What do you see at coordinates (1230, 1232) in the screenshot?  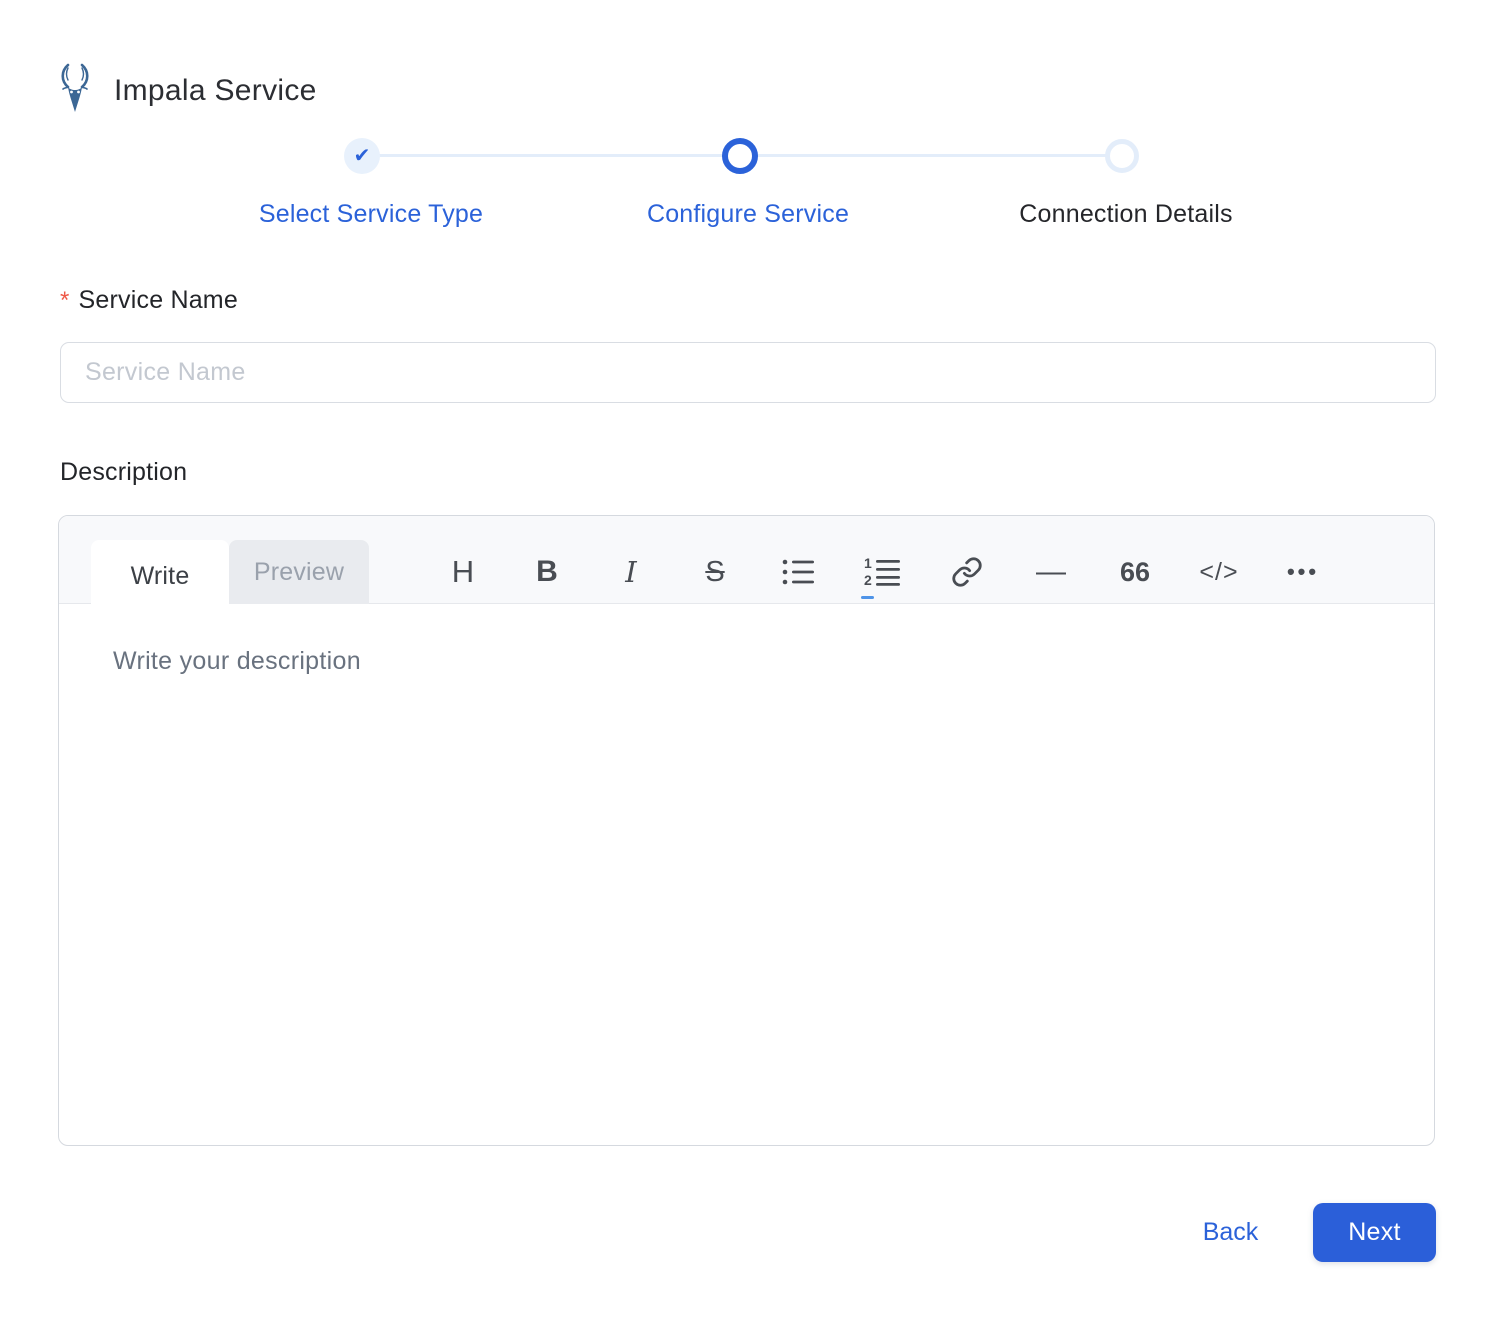 I see `back-button: Back` at bounding box center [1230, 1232].